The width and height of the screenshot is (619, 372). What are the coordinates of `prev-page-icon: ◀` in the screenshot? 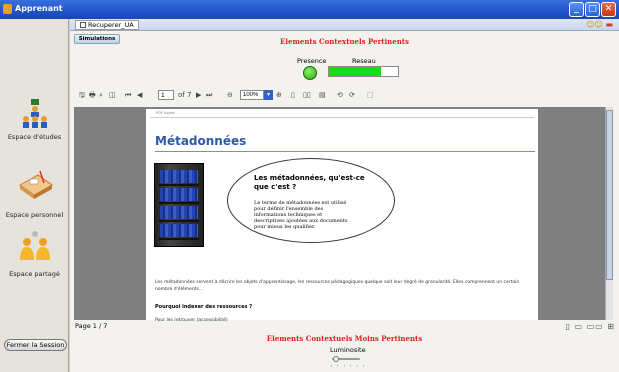 It's located at (139, 95).